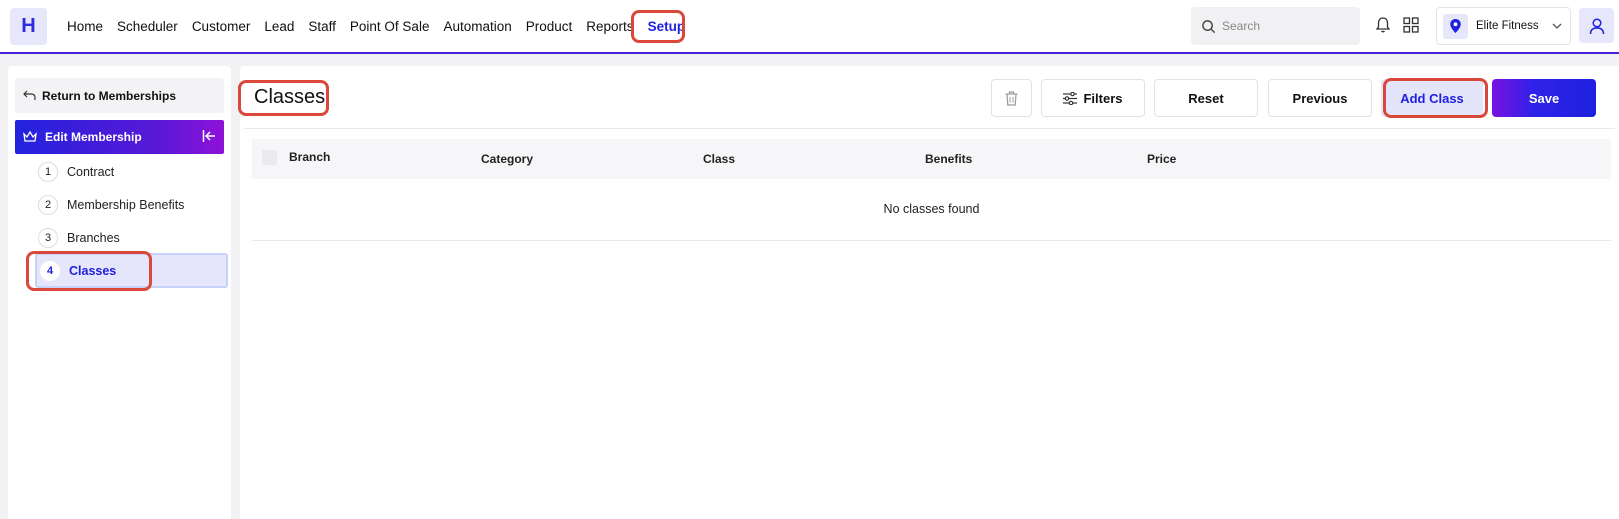 The height and width of the screenshot is (519, 1619). I want to click on nav-reports: Reports, so click(609, 26).